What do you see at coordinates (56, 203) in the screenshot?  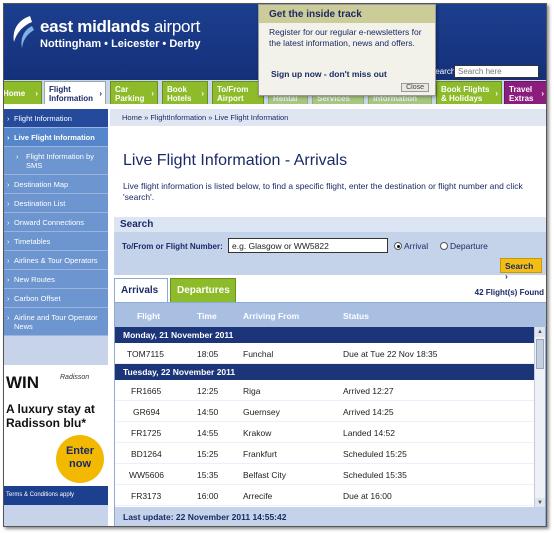 I see `sidebar-item-destination-list: › Destination List` at bounding box center [56, 203].